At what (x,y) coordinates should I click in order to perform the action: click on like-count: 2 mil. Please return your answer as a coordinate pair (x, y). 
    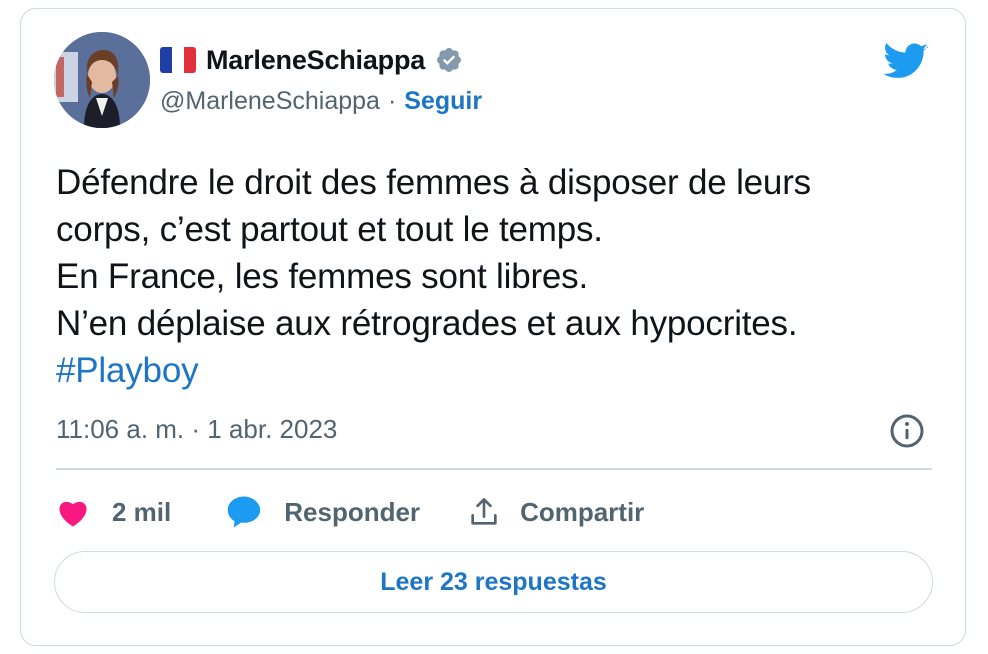
    Looking at the image, I should click on (142, 511).